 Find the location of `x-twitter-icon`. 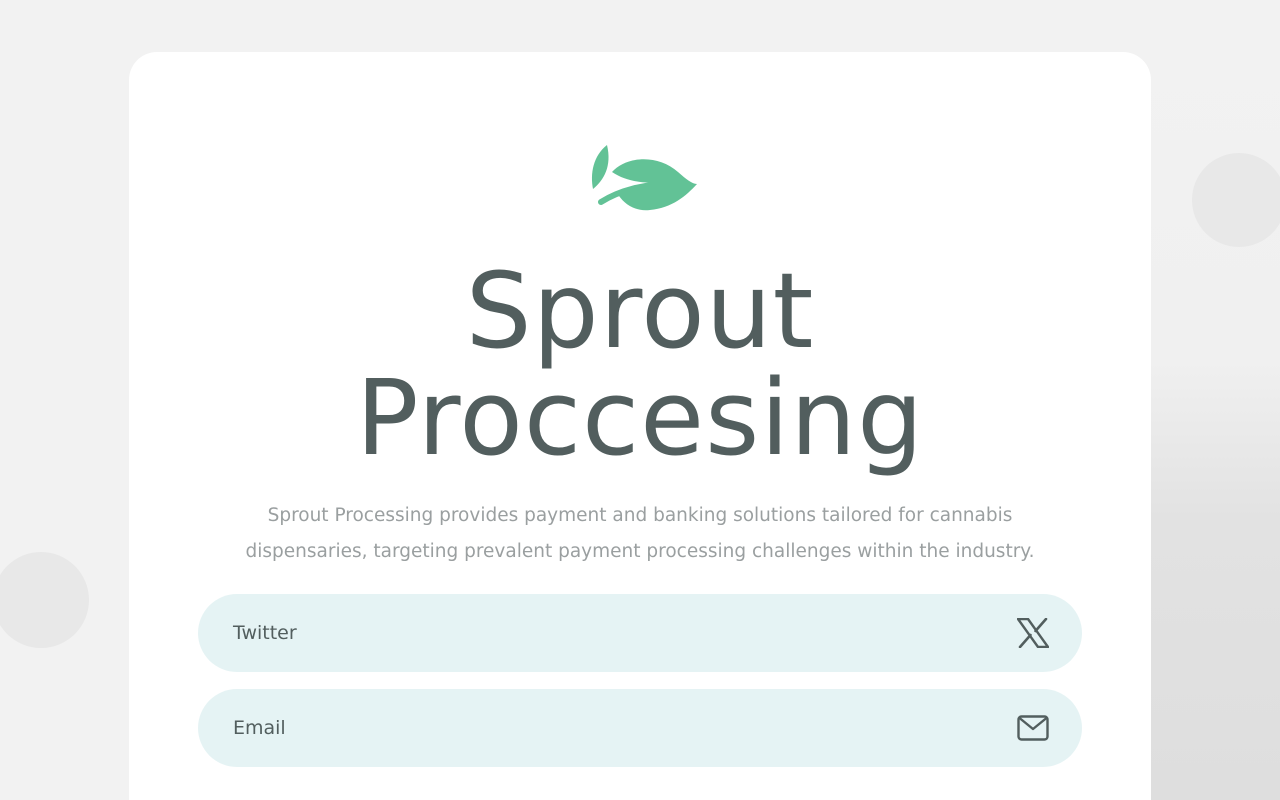

x-twitter-icon is located at coordinates (1033, 633).